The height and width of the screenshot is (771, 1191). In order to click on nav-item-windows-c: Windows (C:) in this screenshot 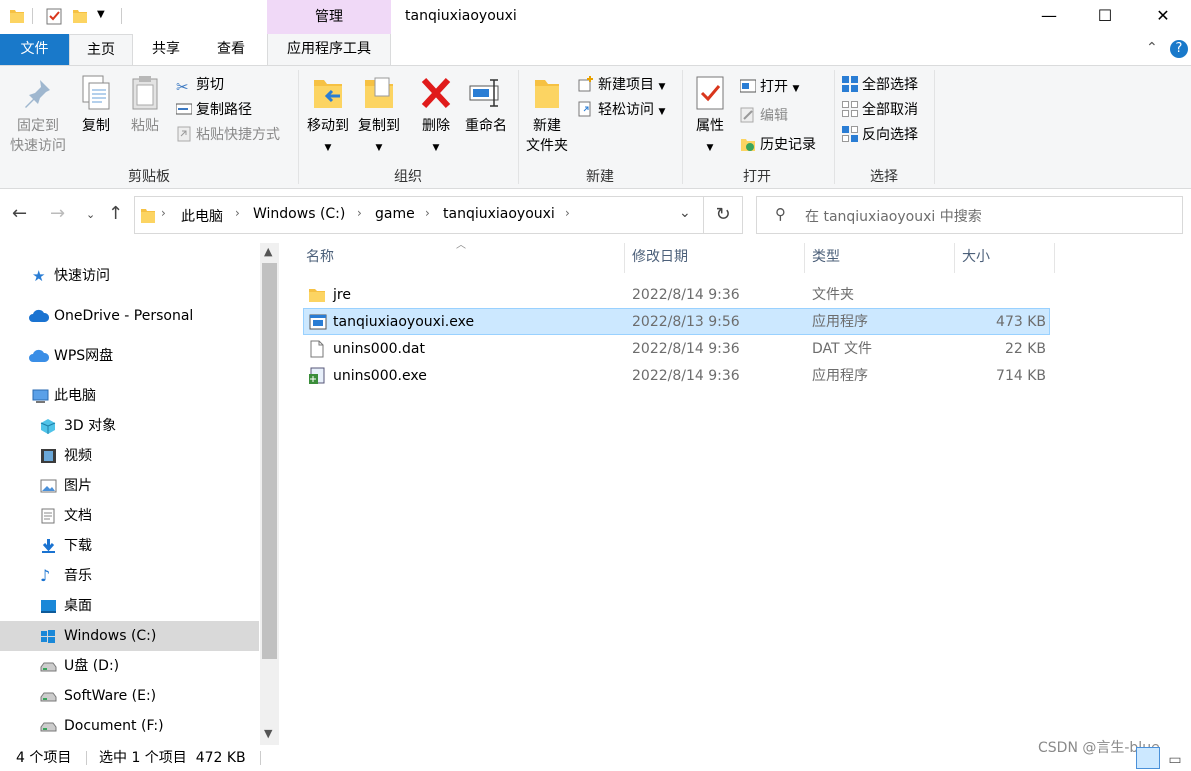, I will do `click(129, 636)`.